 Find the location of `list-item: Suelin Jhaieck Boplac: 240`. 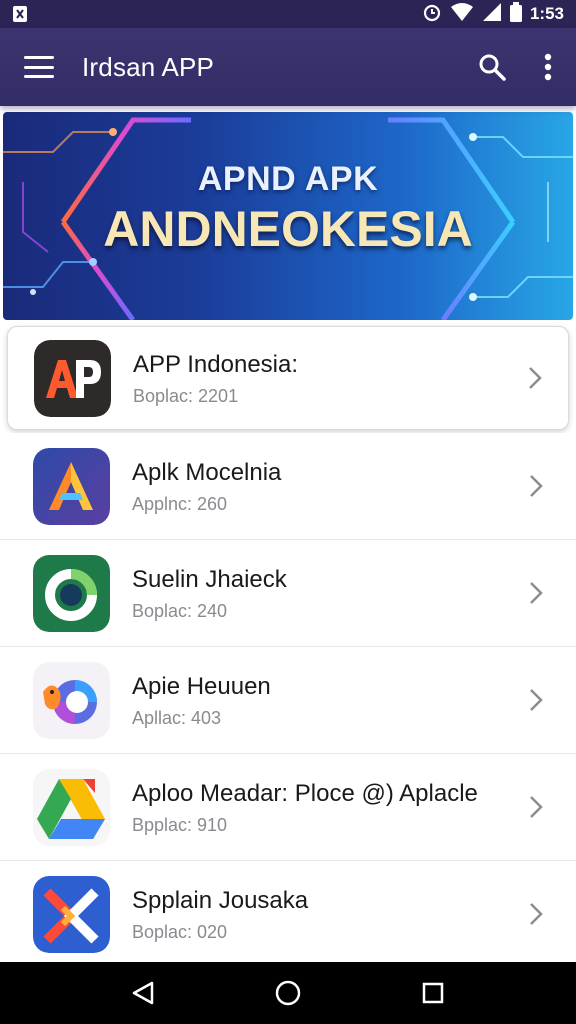

list-item: Suelin Jhaieck Boplac: 240 is located at coordinates (288, 593).